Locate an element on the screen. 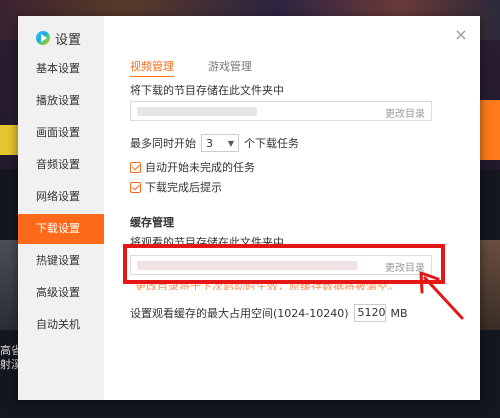 Image resolution: width=500 pixels, height=418 pixels. notify-label: 下载完成后提示 is located at coordinates (183, 187).